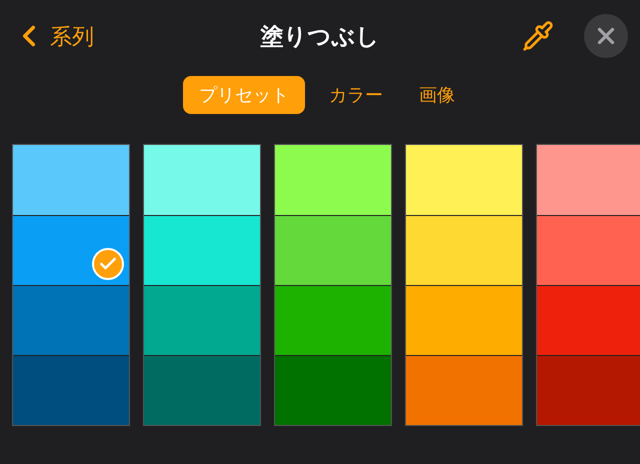 This screenshot has width=640, height=464. Describe the element at coordinates (606, 36) in the screenshot. I see `close-button` at that location.